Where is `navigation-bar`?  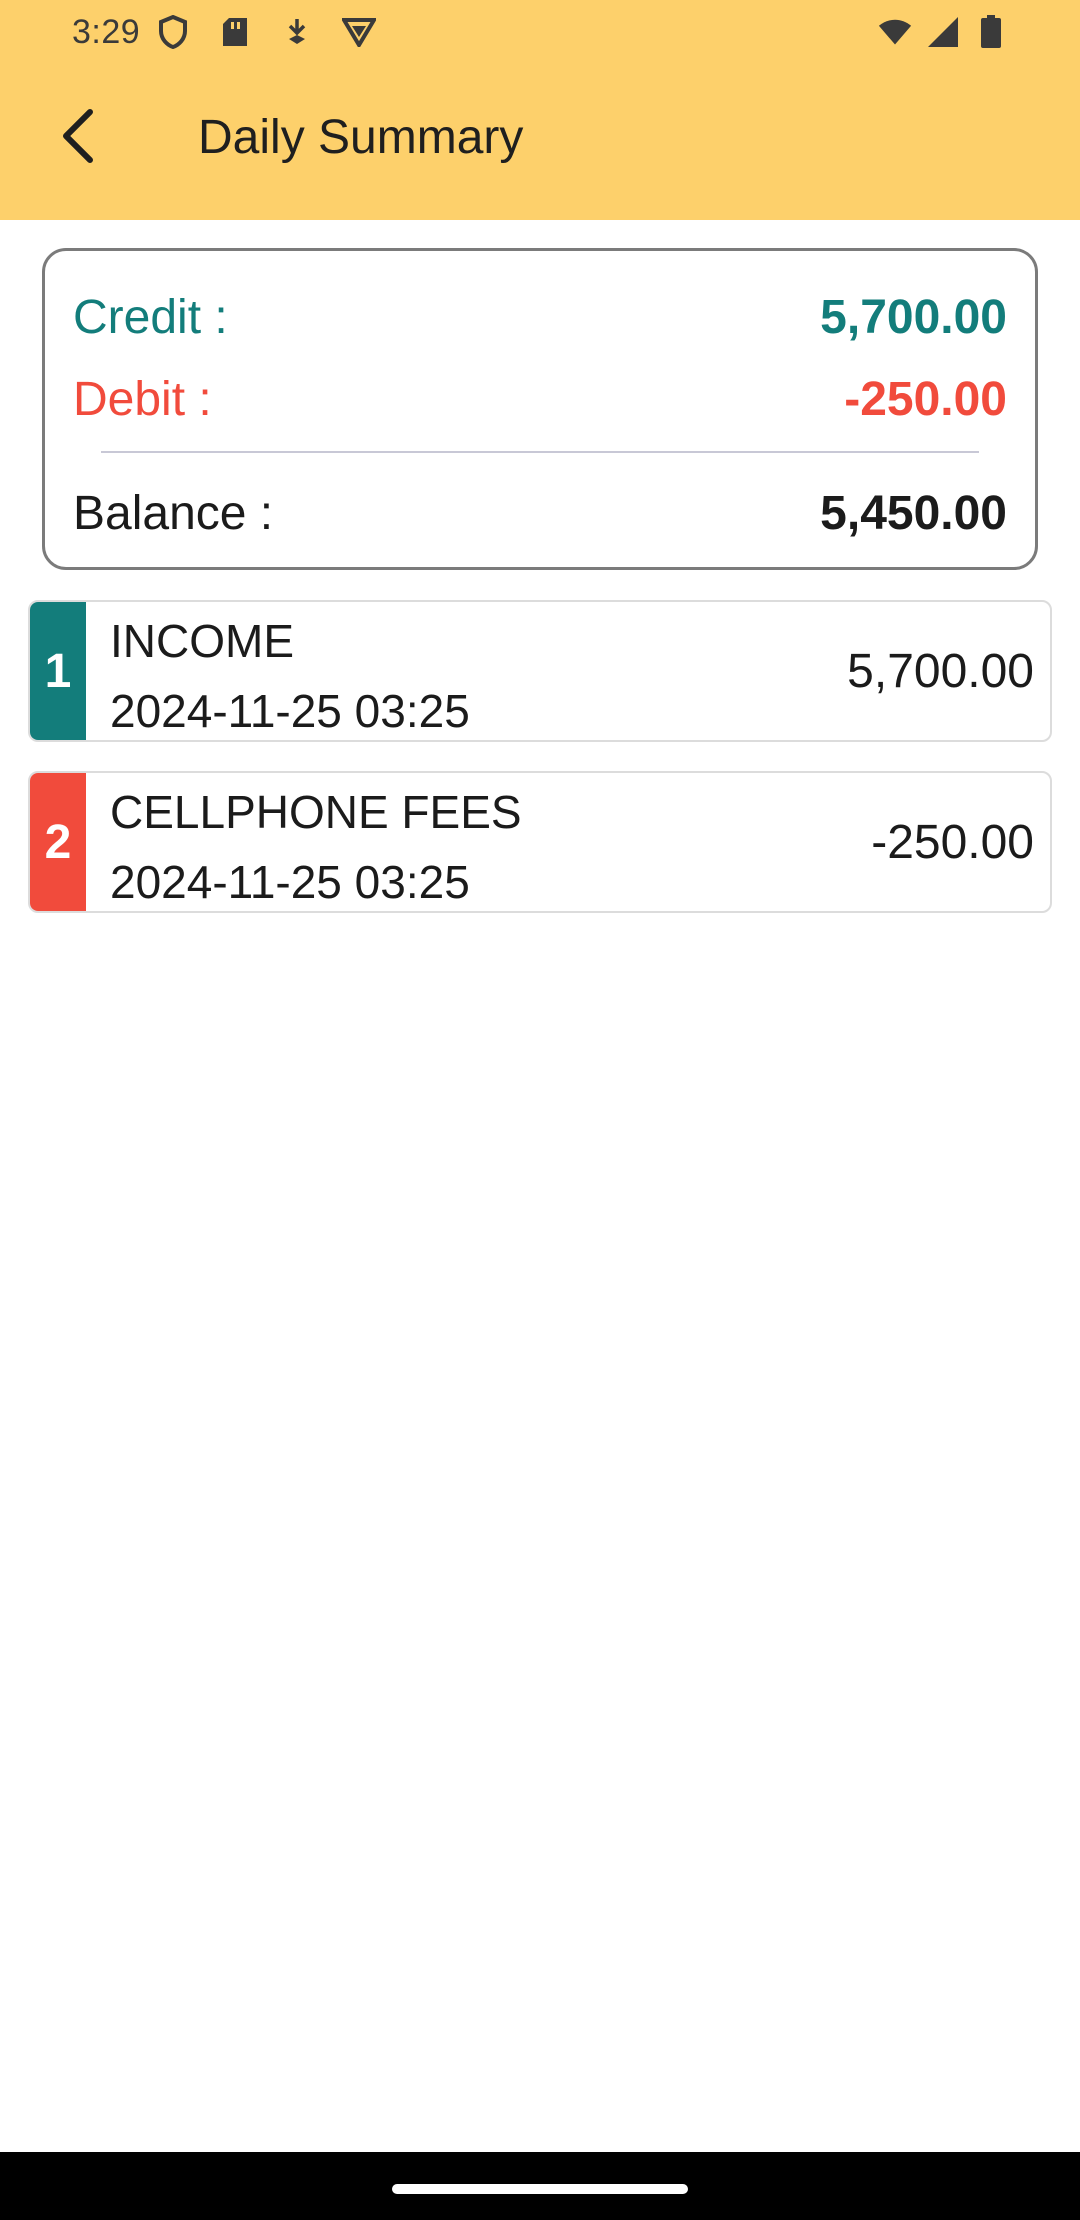 navigation-bar is located at coordinates (540, 2186).